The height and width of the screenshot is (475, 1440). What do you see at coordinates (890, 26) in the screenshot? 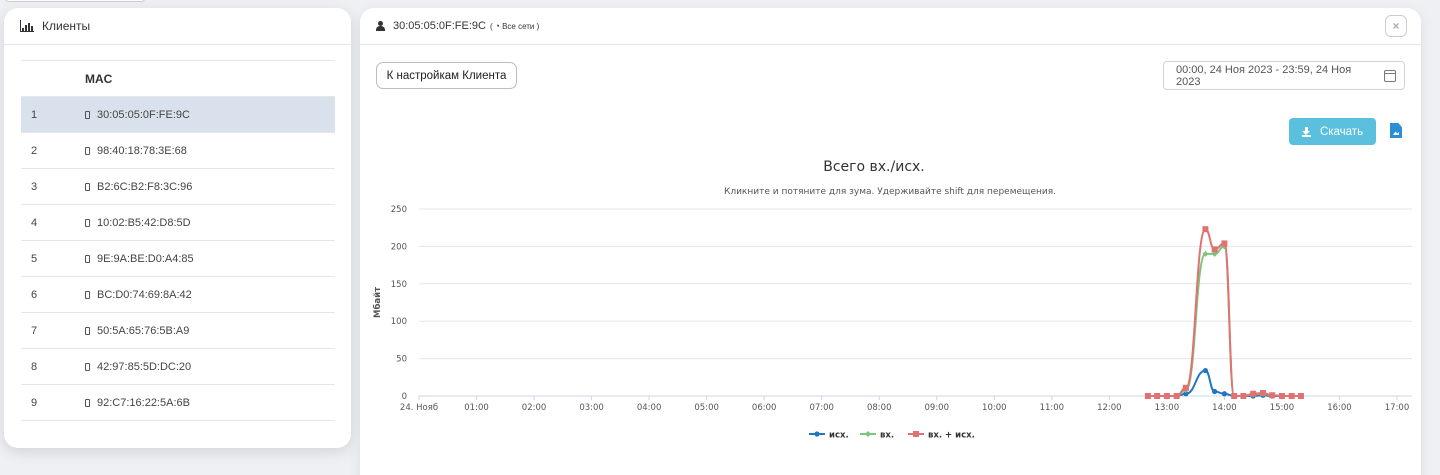
I see `client-detail-header: 30:05:05:0F:FE:9C (◔ Все сети ) ×` at bounding box center [890, 26].